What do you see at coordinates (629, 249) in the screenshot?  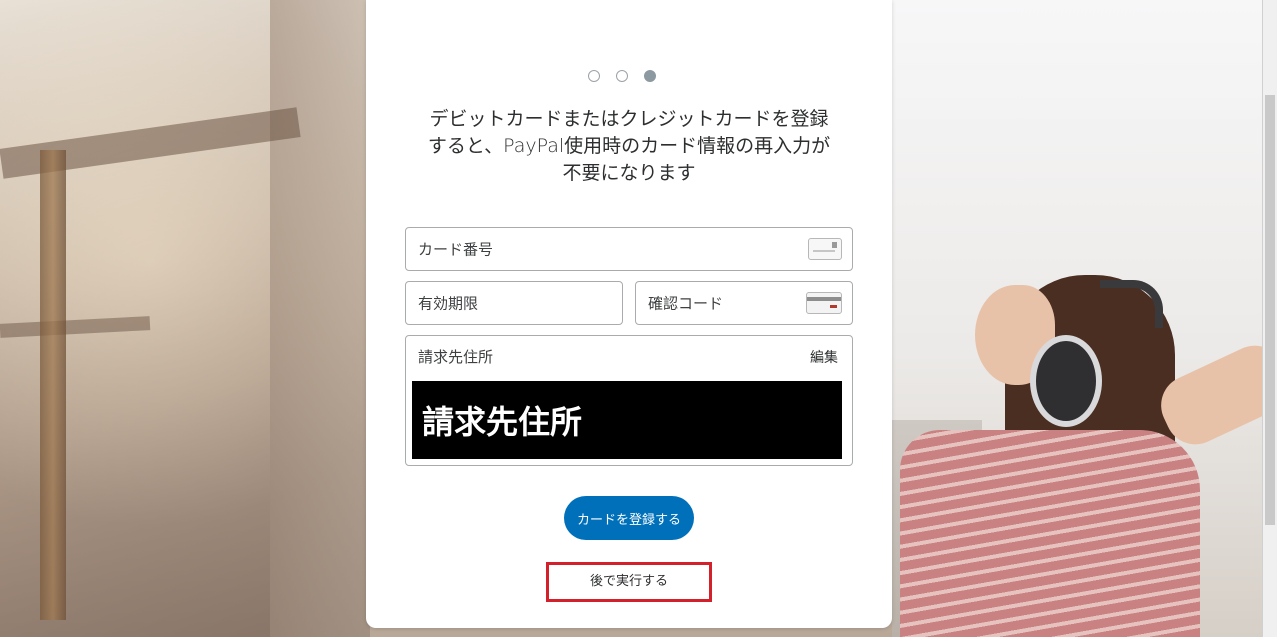 I see `card-number-field: カード番号` at bounding box center [629, 249].